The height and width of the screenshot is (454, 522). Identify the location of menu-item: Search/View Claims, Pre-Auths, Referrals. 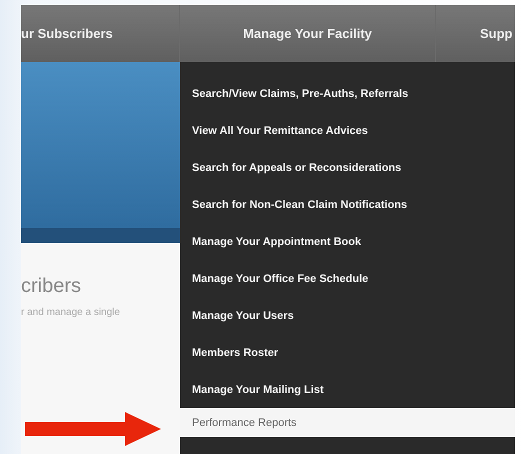
(347, 93).